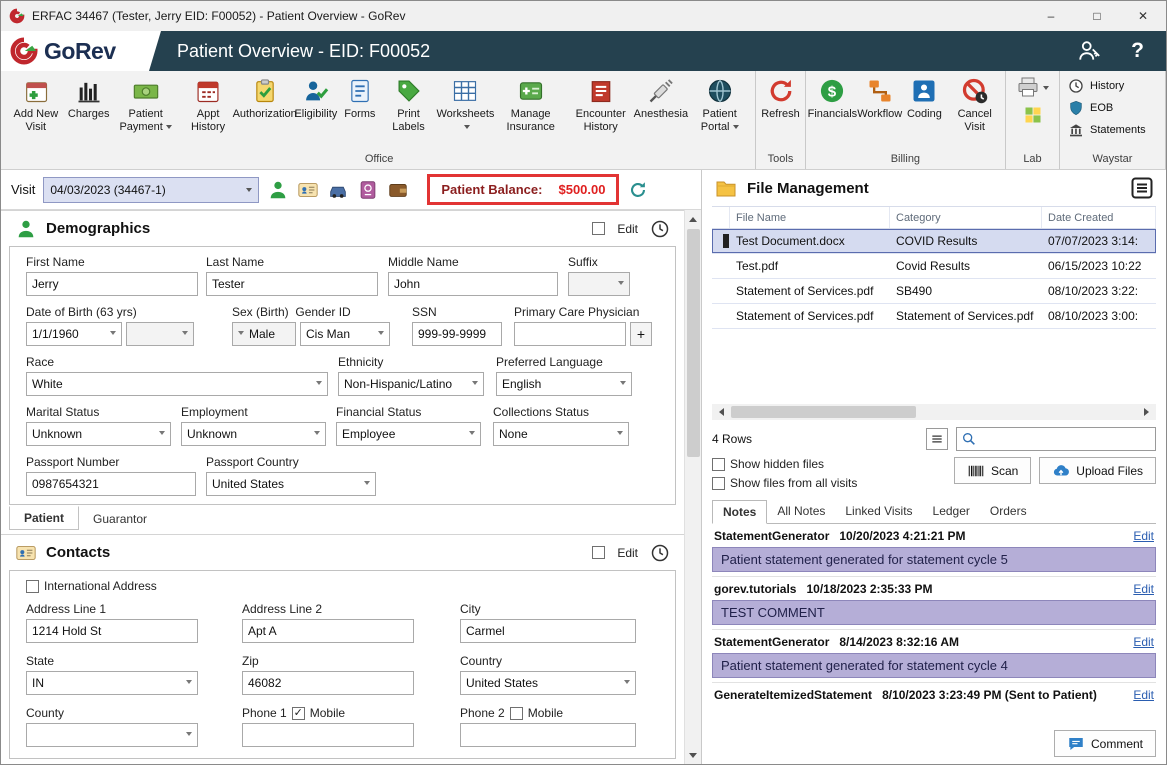 The height and width of the screenshot is (765, 1167). Describe the element at coordinates (660, 553) in the screenshot. I see `contacts-history-icon` at that location.